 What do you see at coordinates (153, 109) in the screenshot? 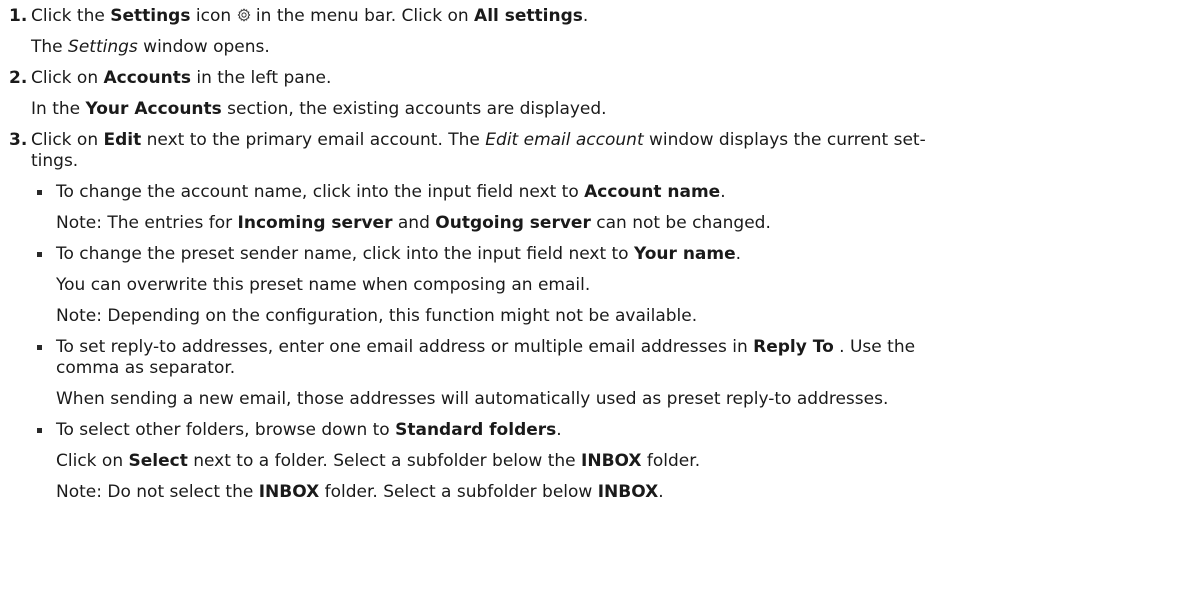
I see `bold-text: Your Accounts` at bounding box center [153, 109].